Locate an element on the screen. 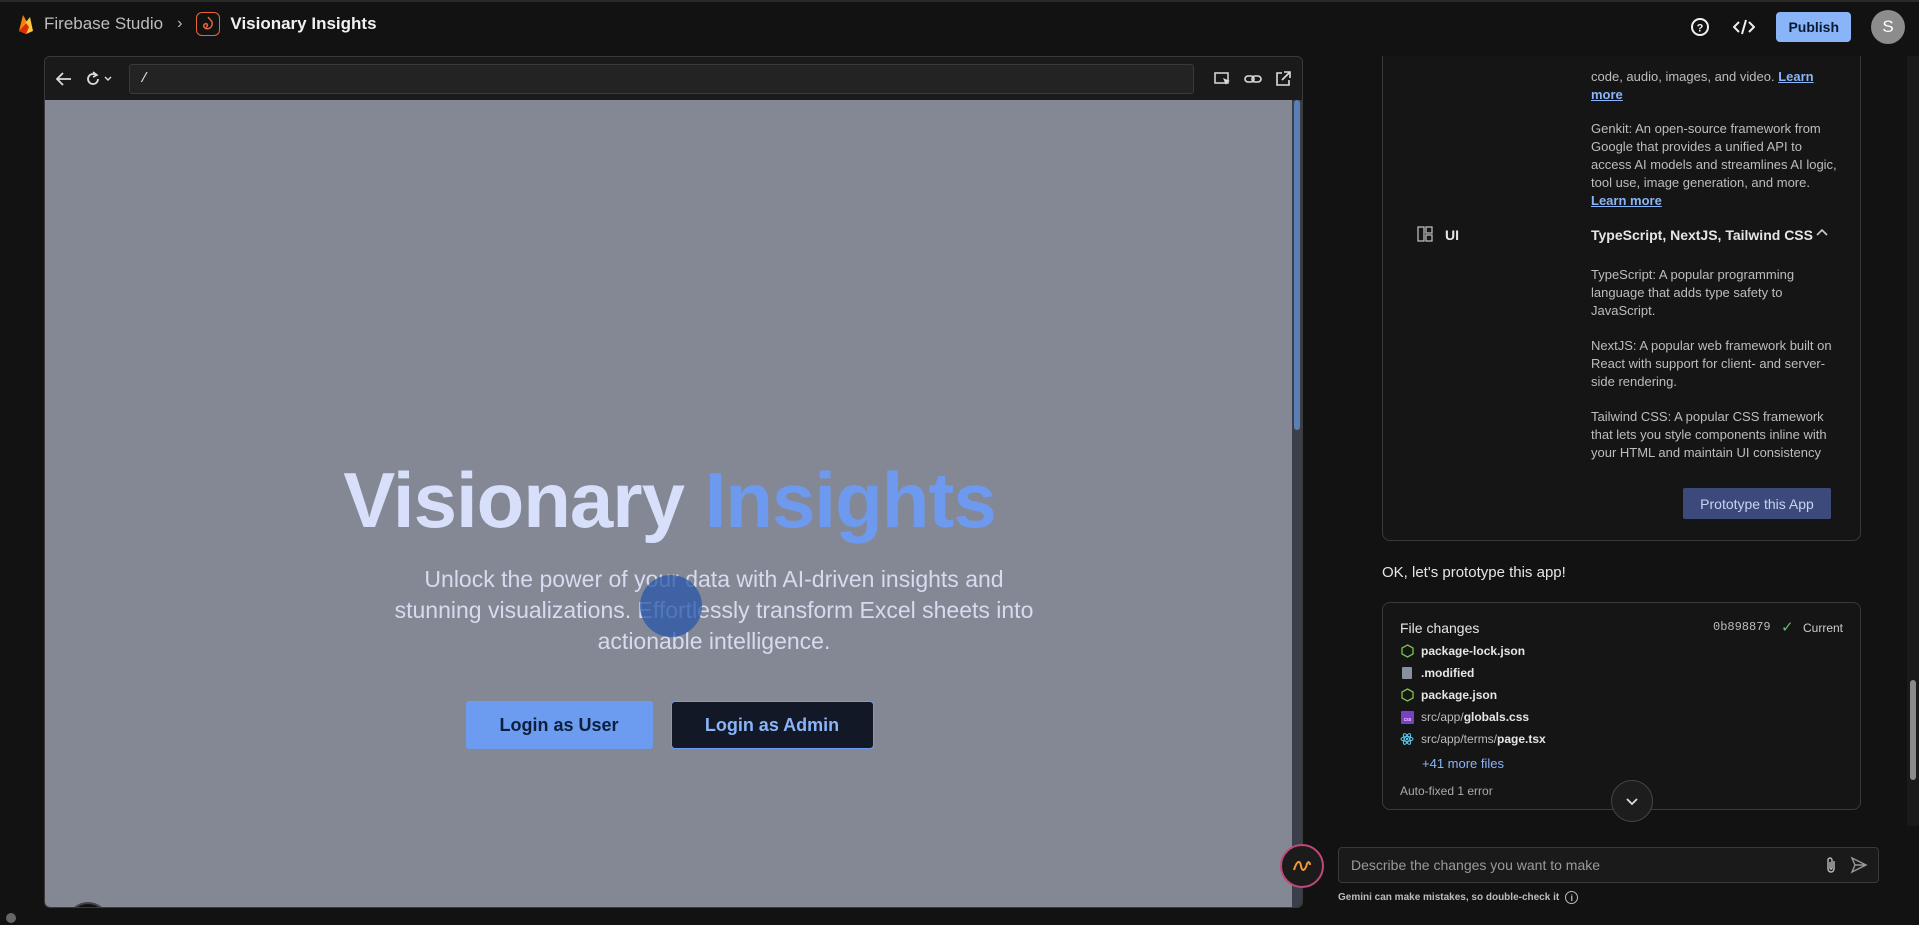  nextjs-badge: N is located at coordinates (88, 904).